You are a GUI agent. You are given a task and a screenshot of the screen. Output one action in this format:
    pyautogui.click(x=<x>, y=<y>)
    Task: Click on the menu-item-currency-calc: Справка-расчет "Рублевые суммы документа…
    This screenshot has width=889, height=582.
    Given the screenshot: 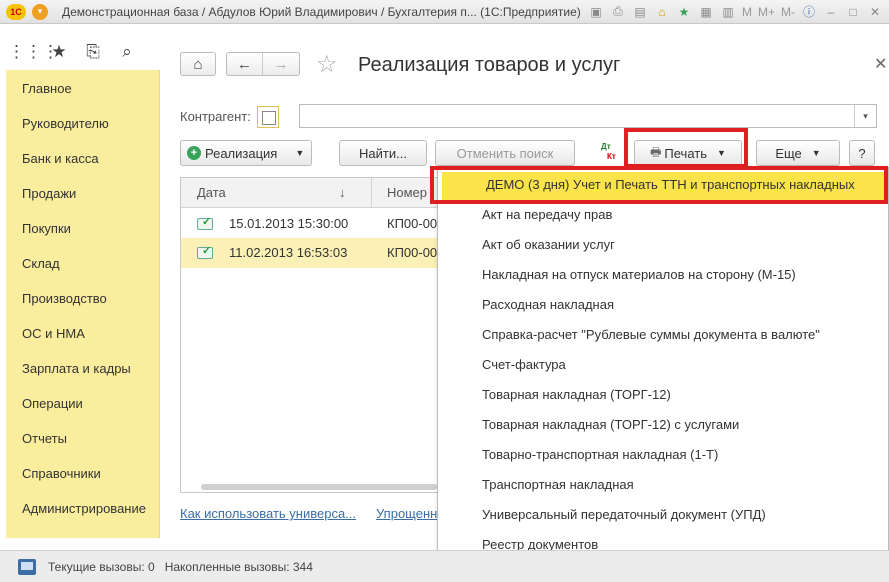 What is the action you would take?
    pyautogui.click(x=651, y=334)
    